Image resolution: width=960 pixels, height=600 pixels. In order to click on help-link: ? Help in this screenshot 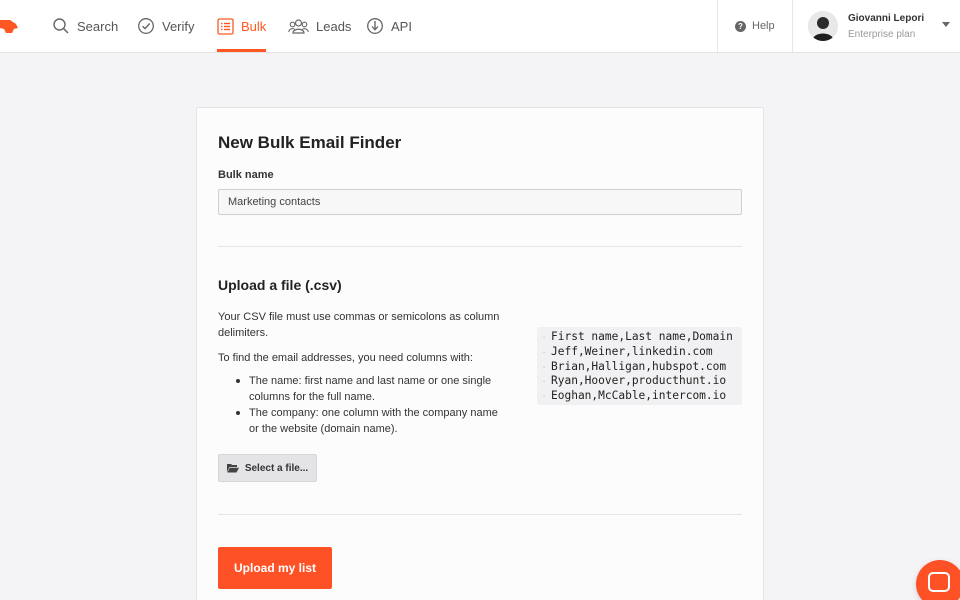, I will do `click(755, 26)`.